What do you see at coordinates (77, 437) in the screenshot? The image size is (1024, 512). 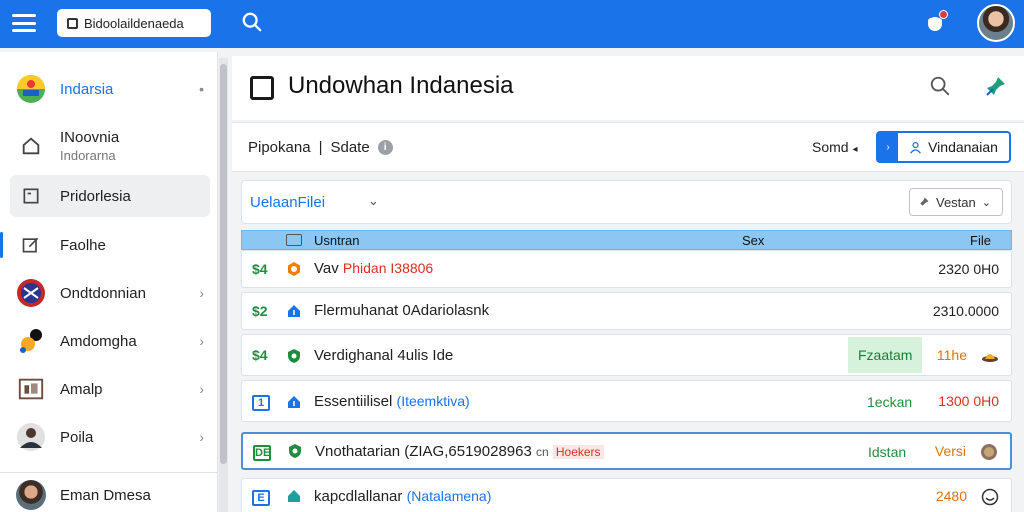 I see `sidebar-item-label: Poila` at bounding box center [77, 437].